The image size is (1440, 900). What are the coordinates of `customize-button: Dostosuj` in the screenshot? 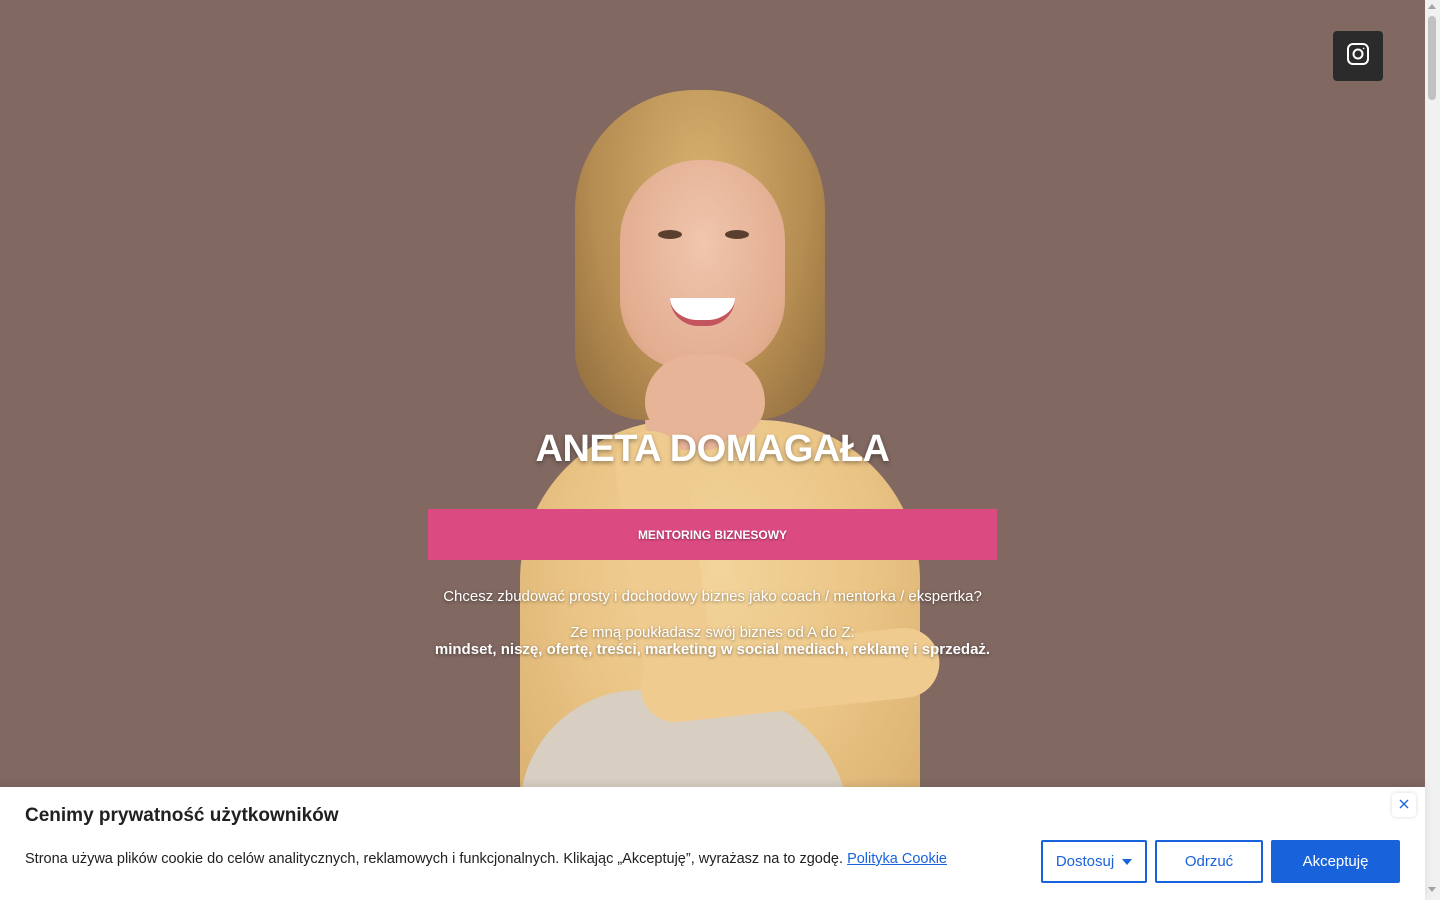 It's located at (1094, 861).